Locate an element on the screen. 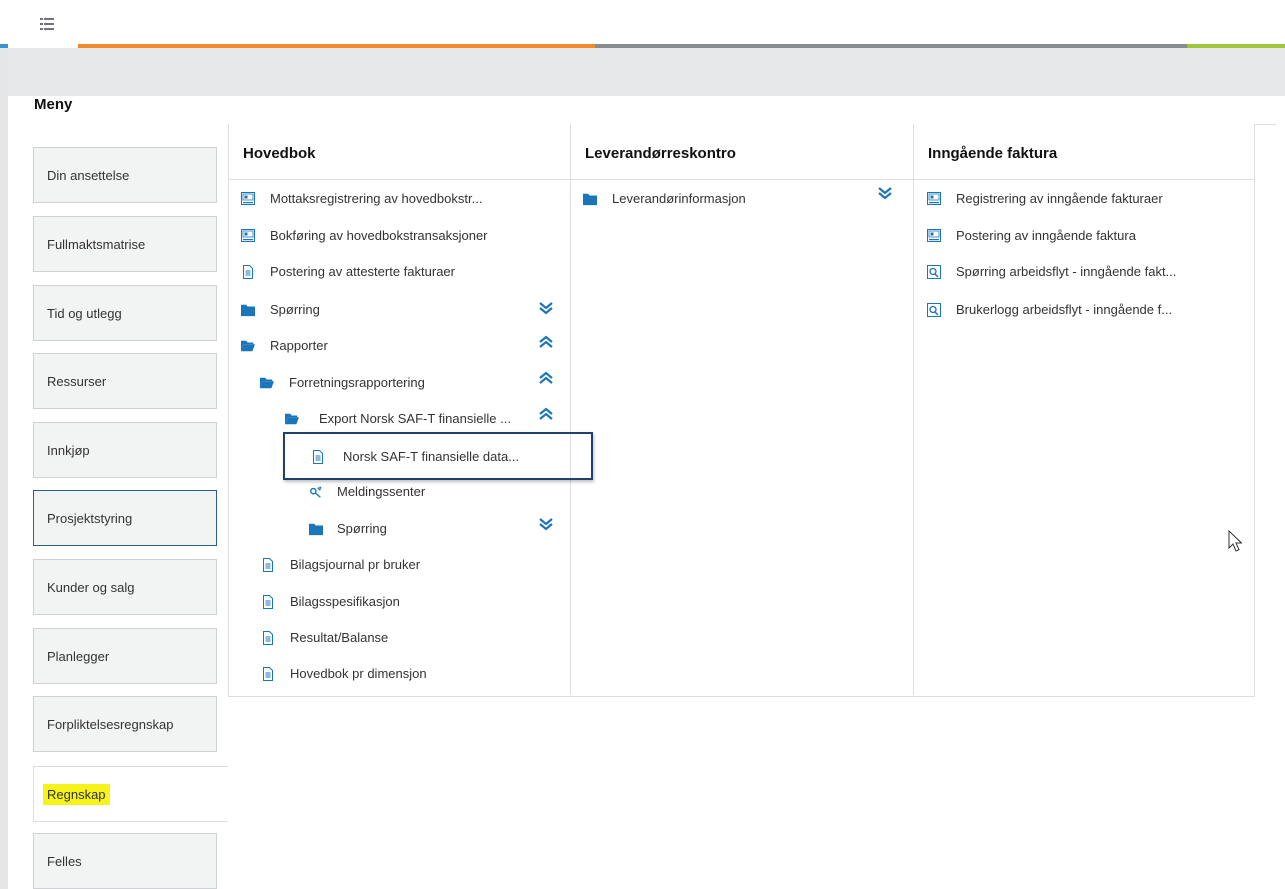 The width and height of the screenshot is (1285, 889). menu-item-bilagsspesifikasjon: Bilagsspesifikasjon is located at coordinates (330, 601).